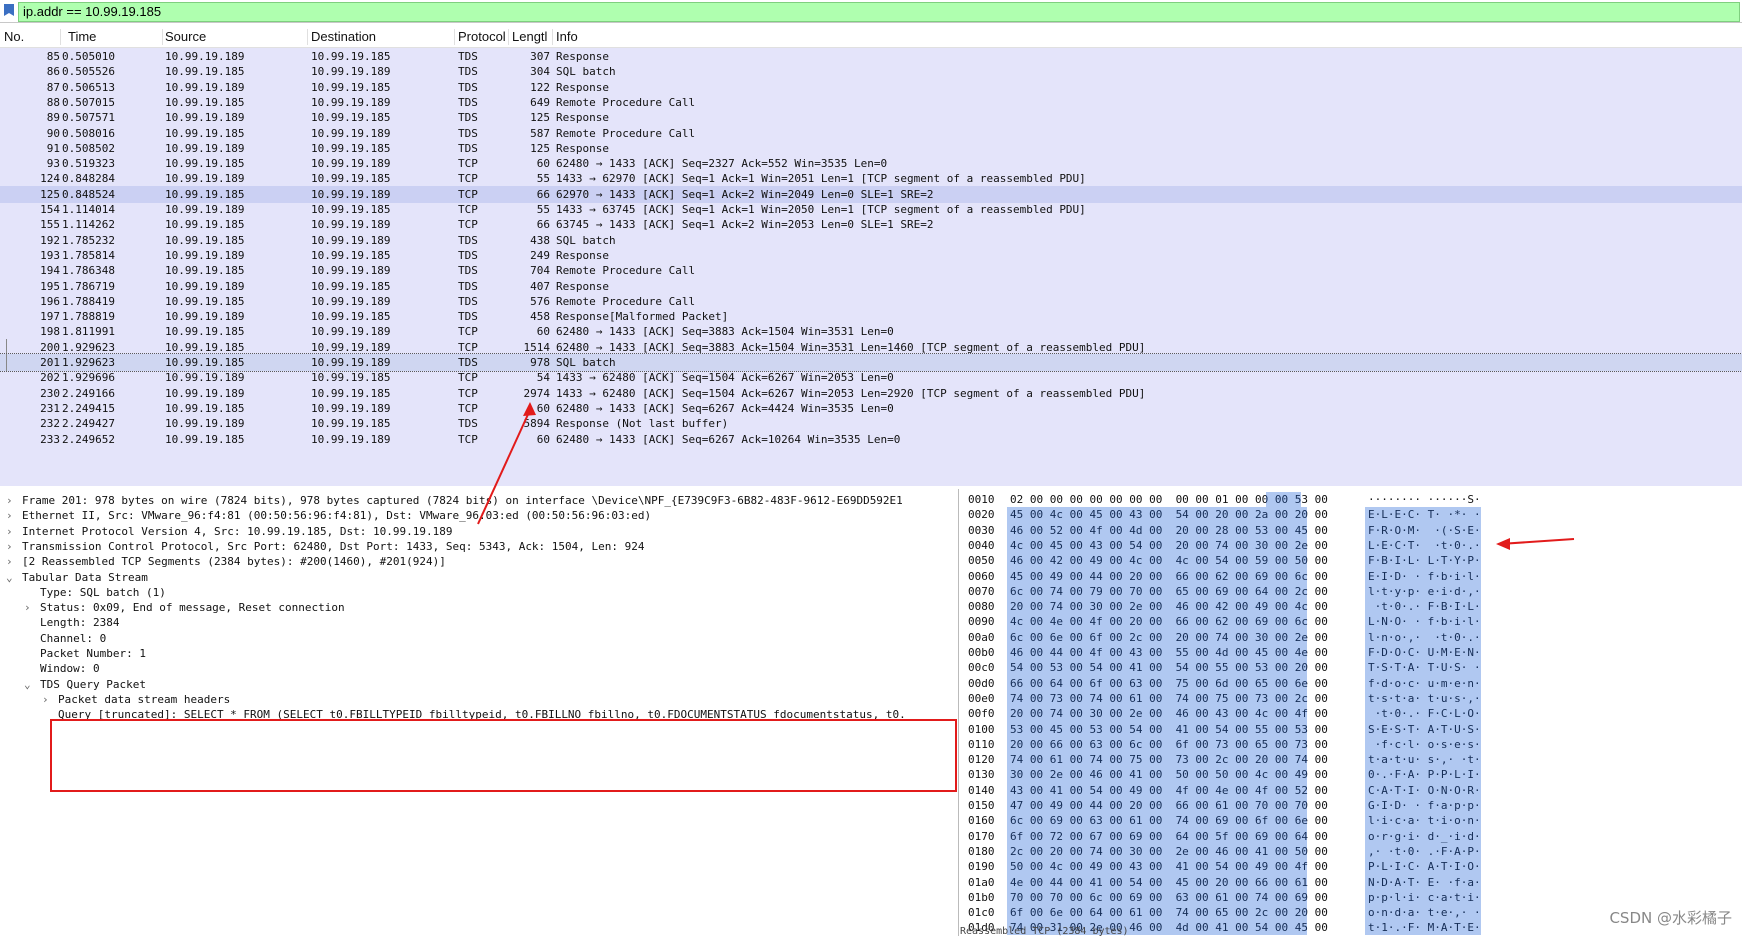  Describe the element at coordinates (1026, 476) in the screenshot. I see `annotation-arrows` at that location.